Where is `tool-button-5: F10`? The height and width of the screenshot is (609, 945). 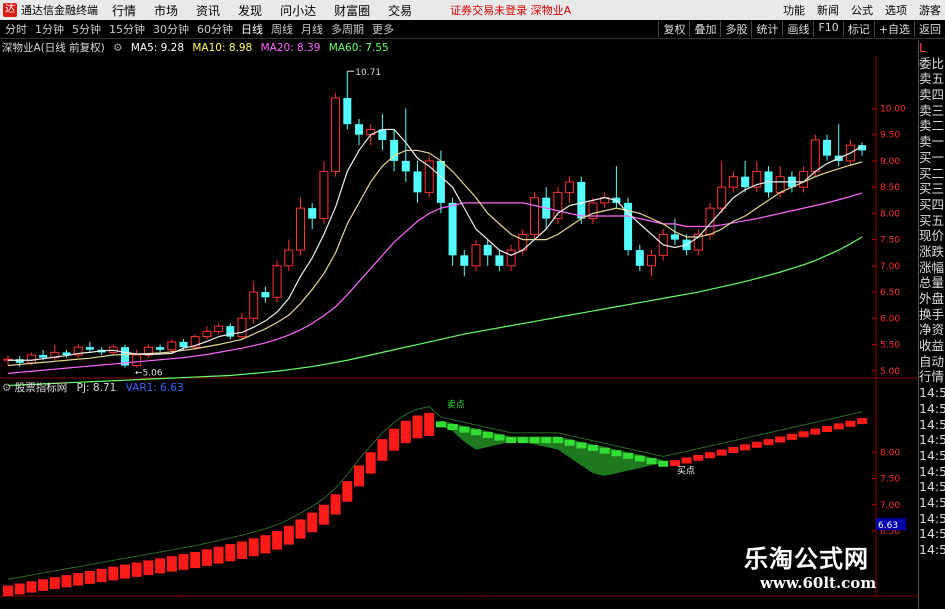 tool-button-5: F10 is located at coordinates (827, 29).